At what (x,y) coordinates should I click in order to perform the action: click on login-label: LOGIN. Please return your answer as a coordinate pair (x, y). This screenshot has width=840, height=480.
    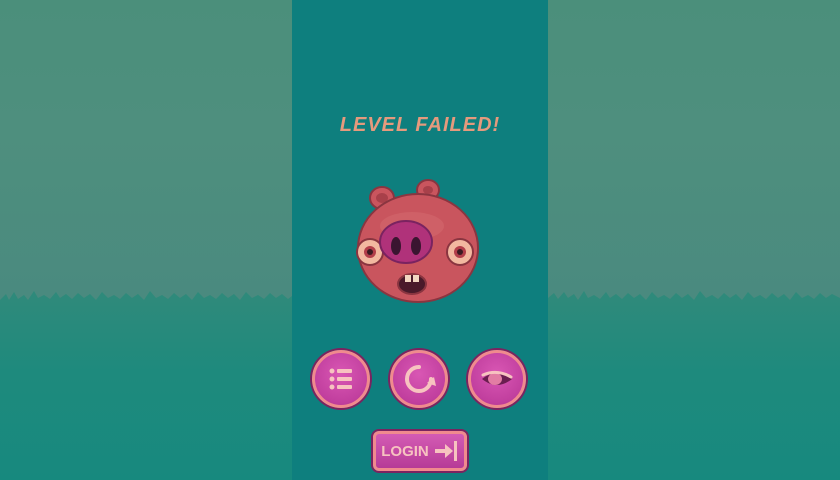
    Looking at the image, I should click on (405, 451).